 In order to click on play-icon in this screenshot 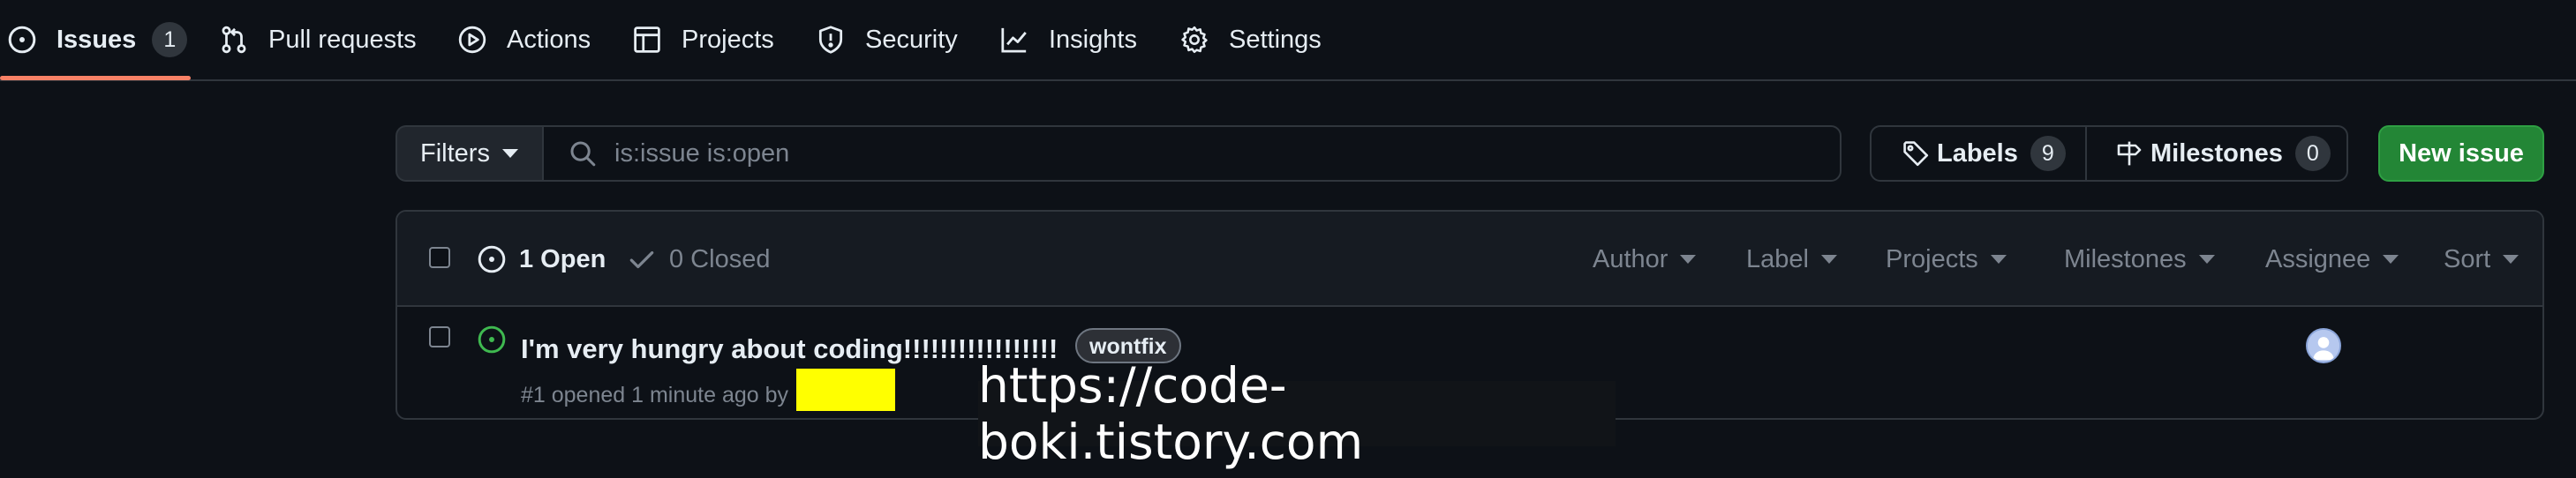, I will do `click(472, 40)`.